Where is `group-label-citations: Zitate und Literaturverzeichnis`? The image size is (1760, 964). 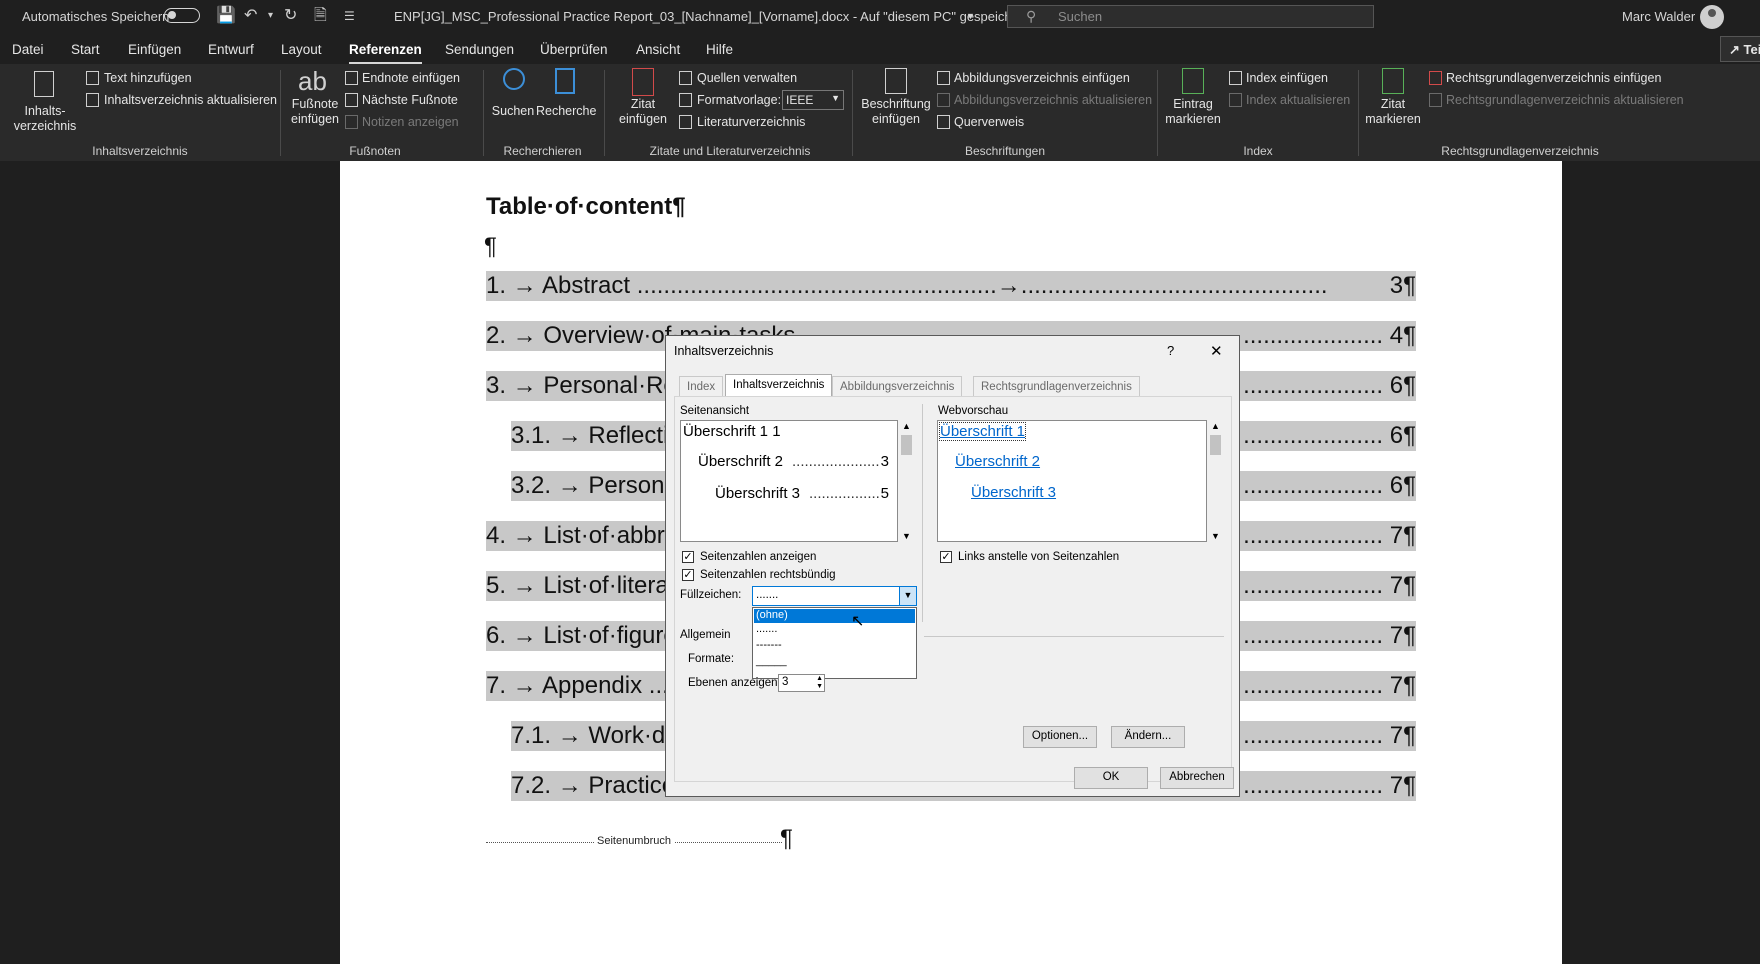
group-label-citations: Zitate und Literaturverzeichnis is located at coordinates (730, 151).